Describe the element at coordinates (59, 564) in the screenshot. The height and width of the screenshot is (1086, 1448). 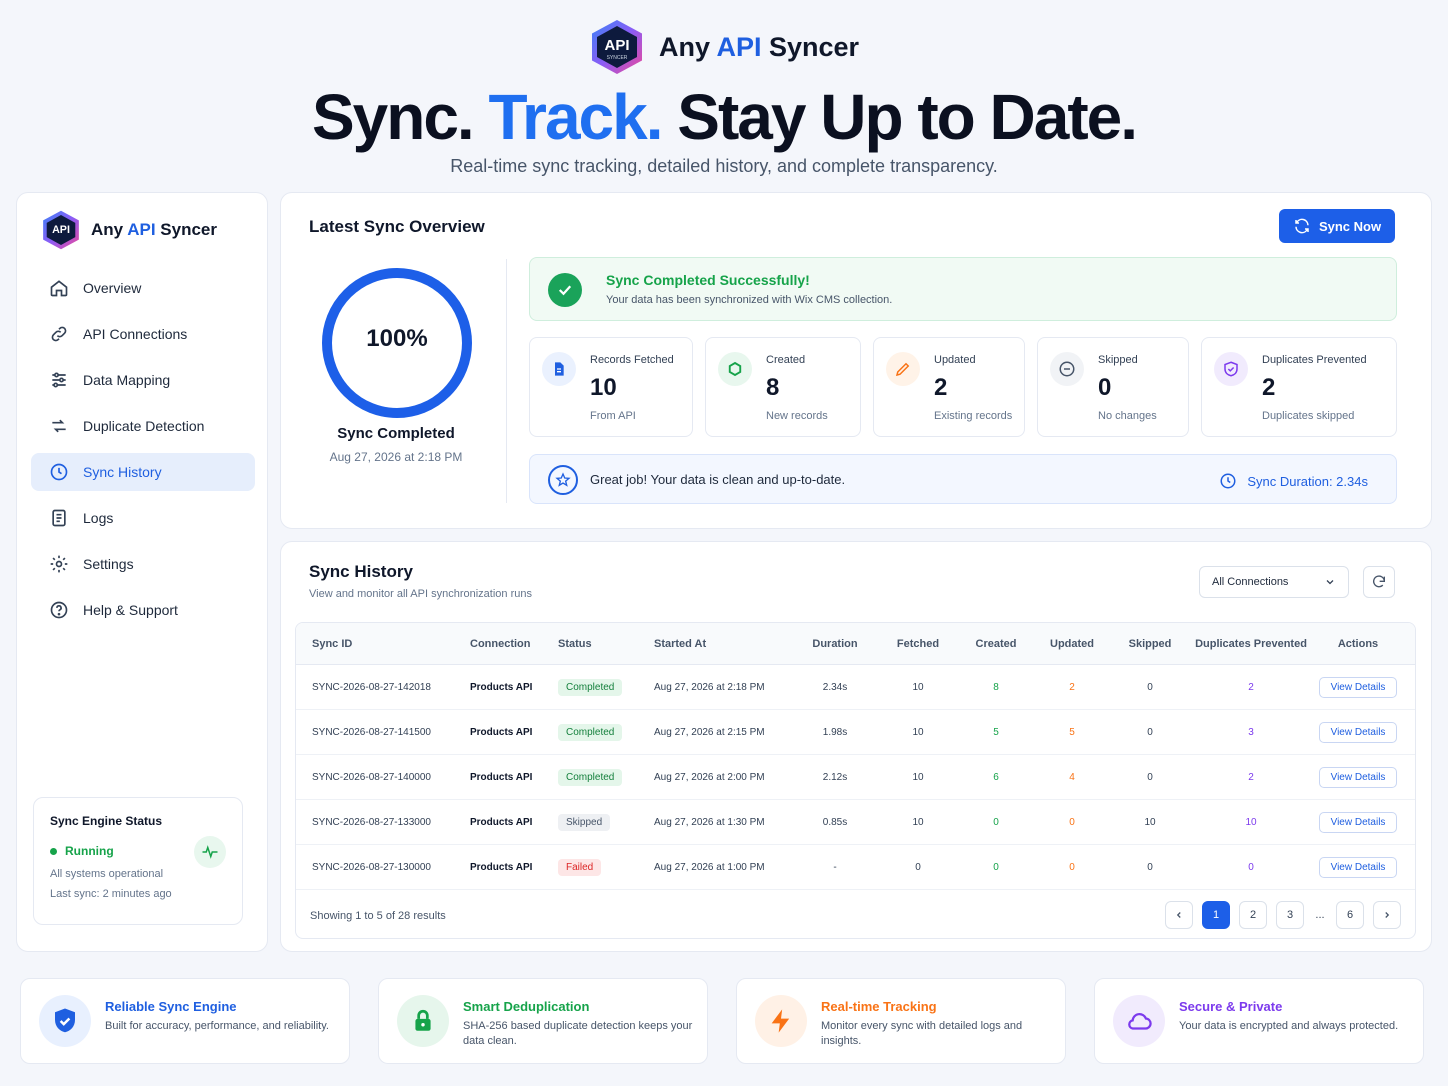
I see `gear-icon` at that location.